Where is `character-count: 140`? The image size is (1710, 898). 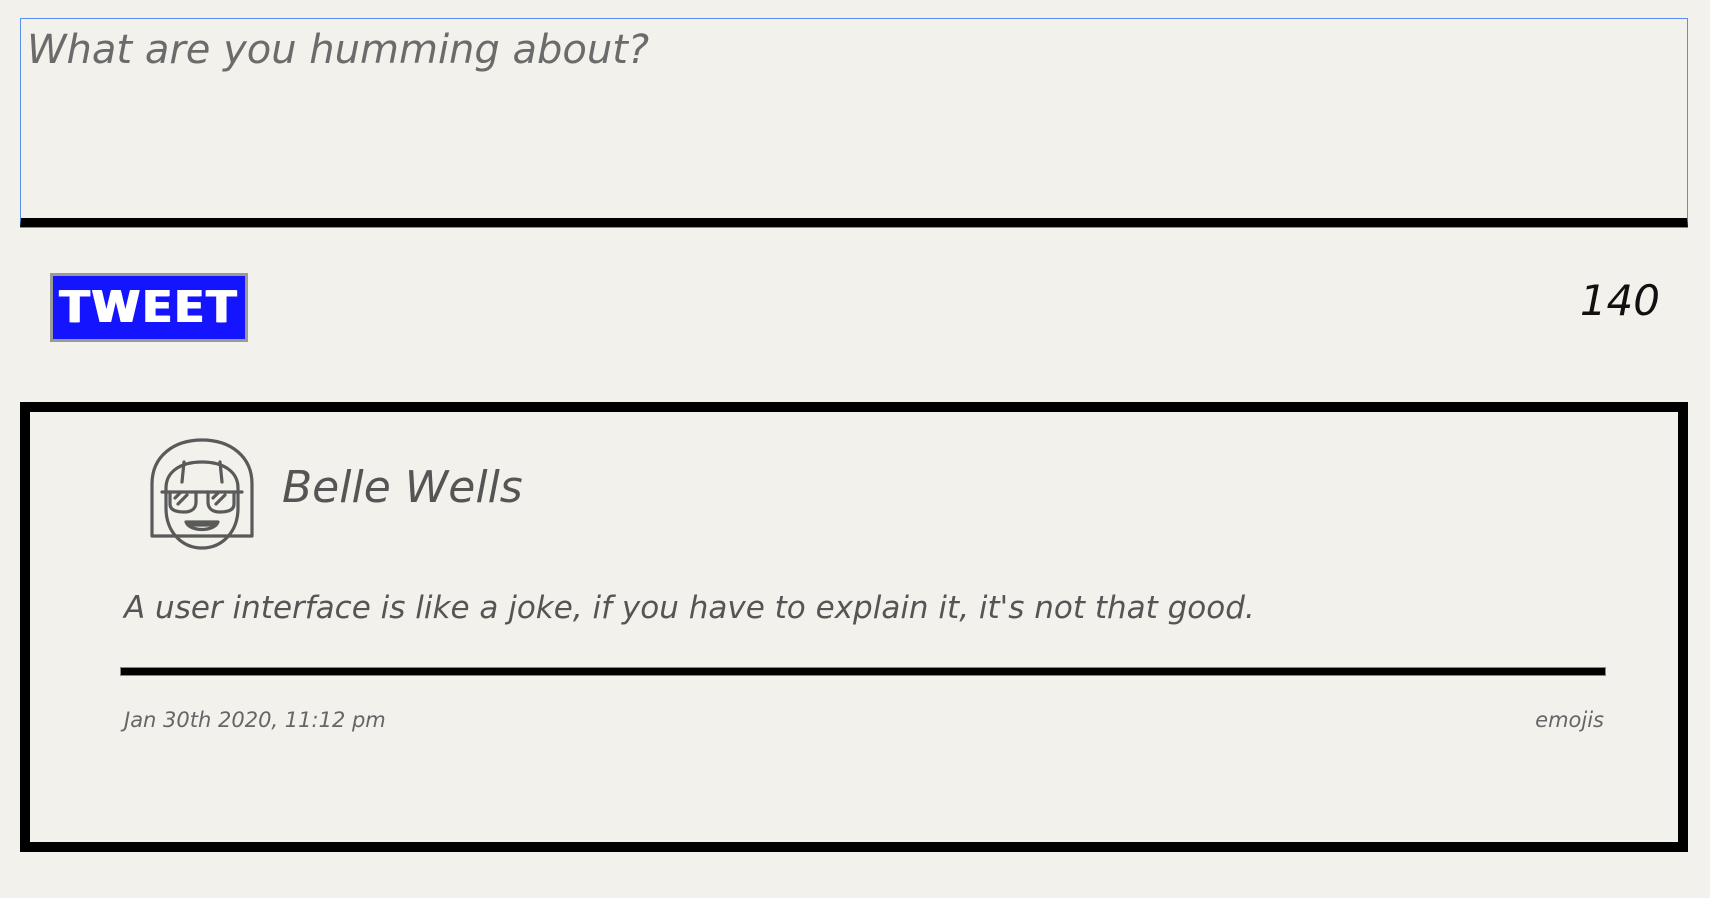 character-count: 140 is located at coordinates (1619, 300).